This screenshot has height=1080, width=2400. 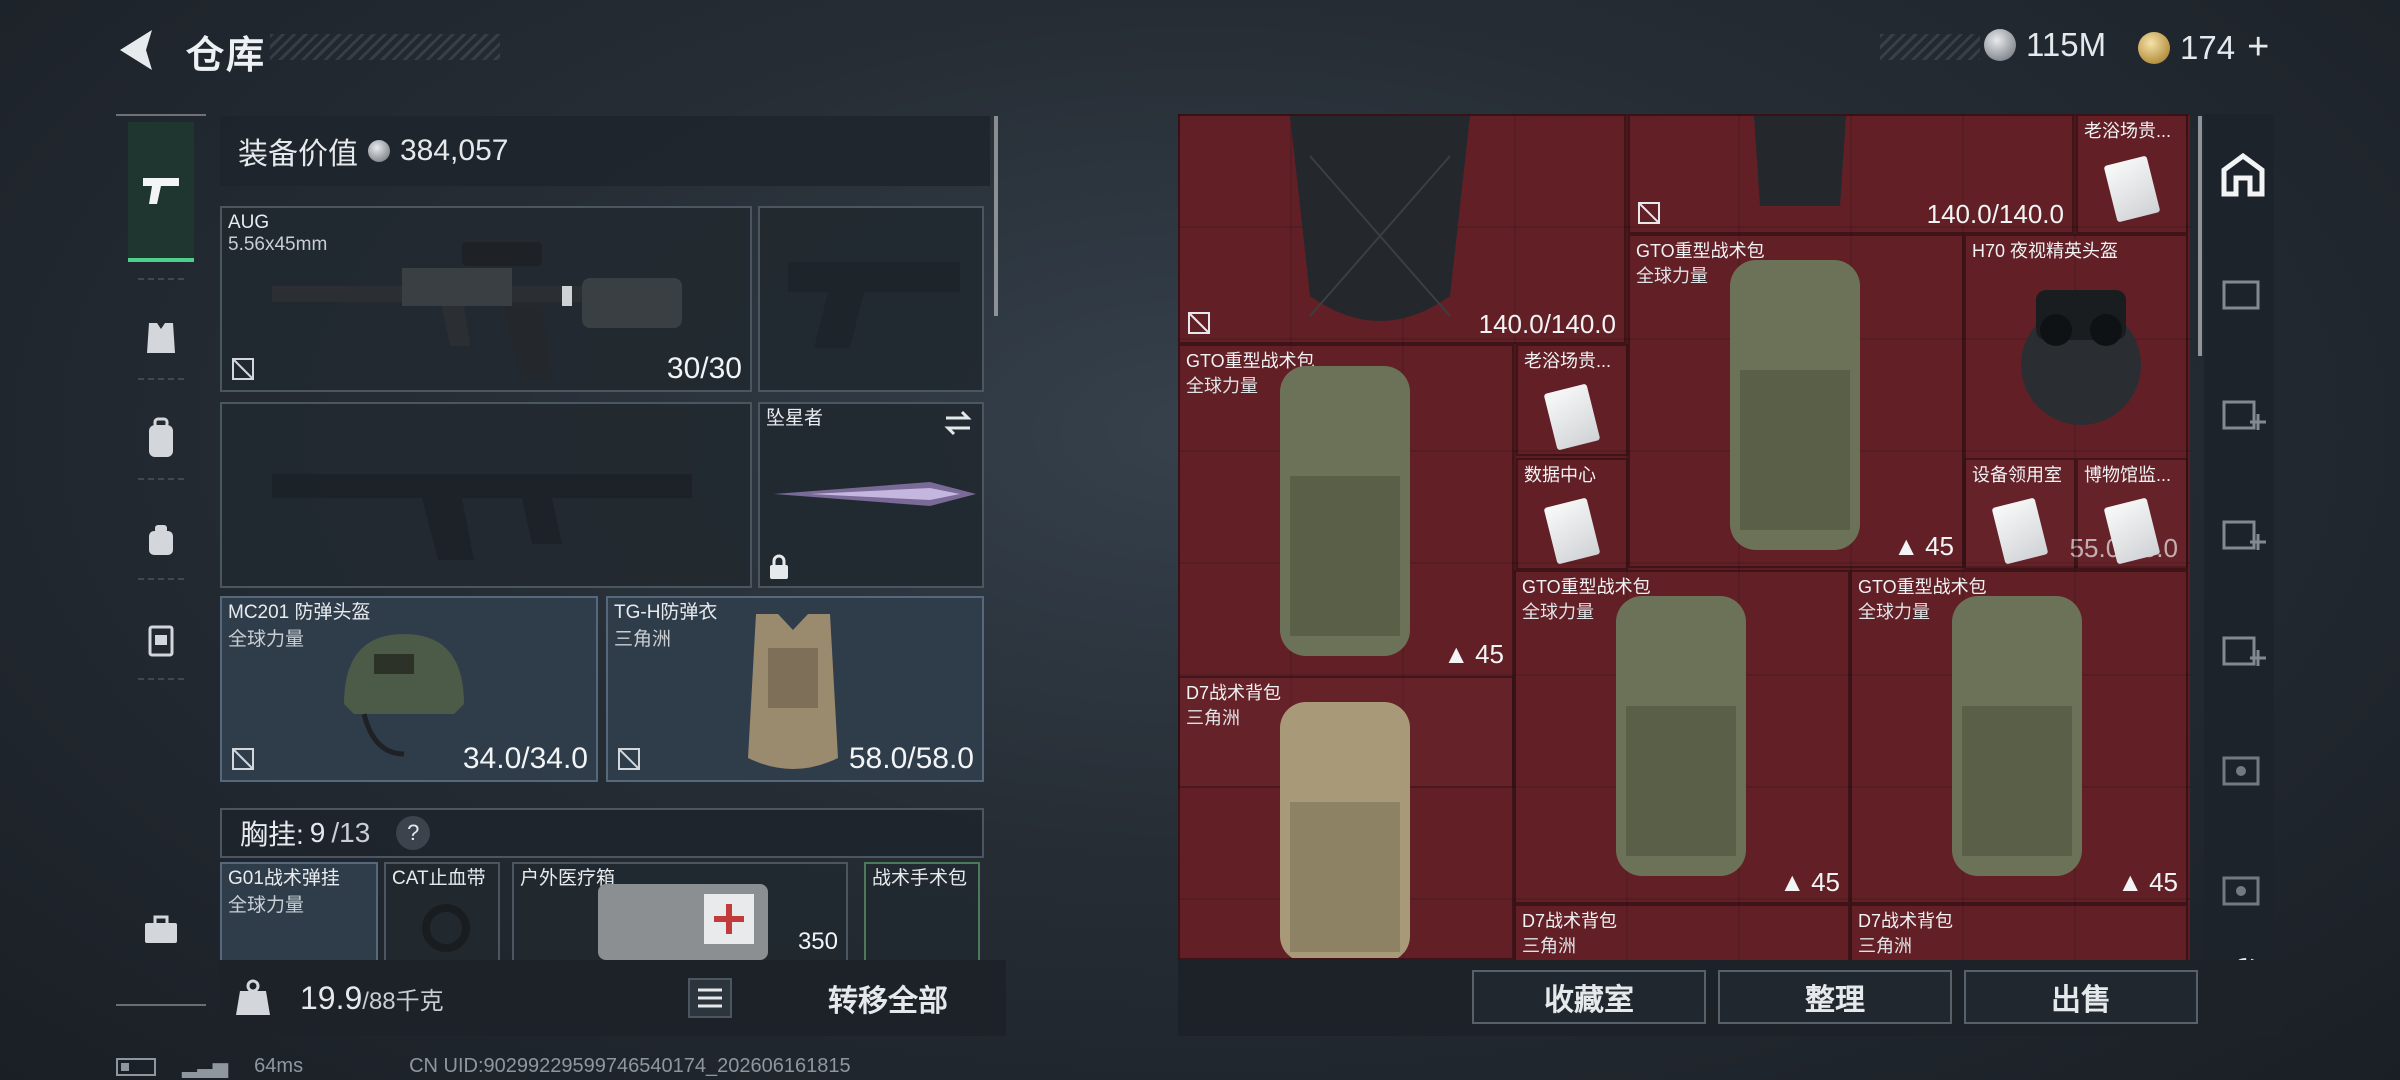 What do you see at coordinates (1570, 921) in the screenshot?
I see `item-name: D7战术背包` at bounding box center [1570, 921].